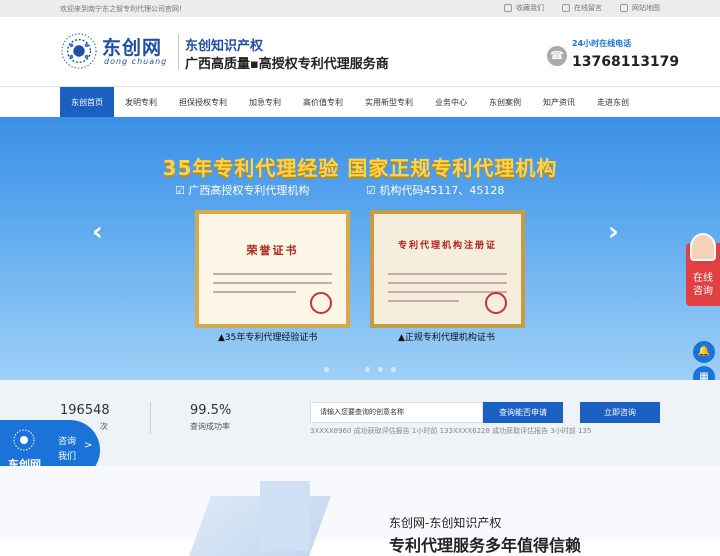 The image size is (720, 556). What do you see at coordinates (703, 269) in the screenshot?
I see `online-consult-float: 在线 咨询` at bounding box center [703, 269].